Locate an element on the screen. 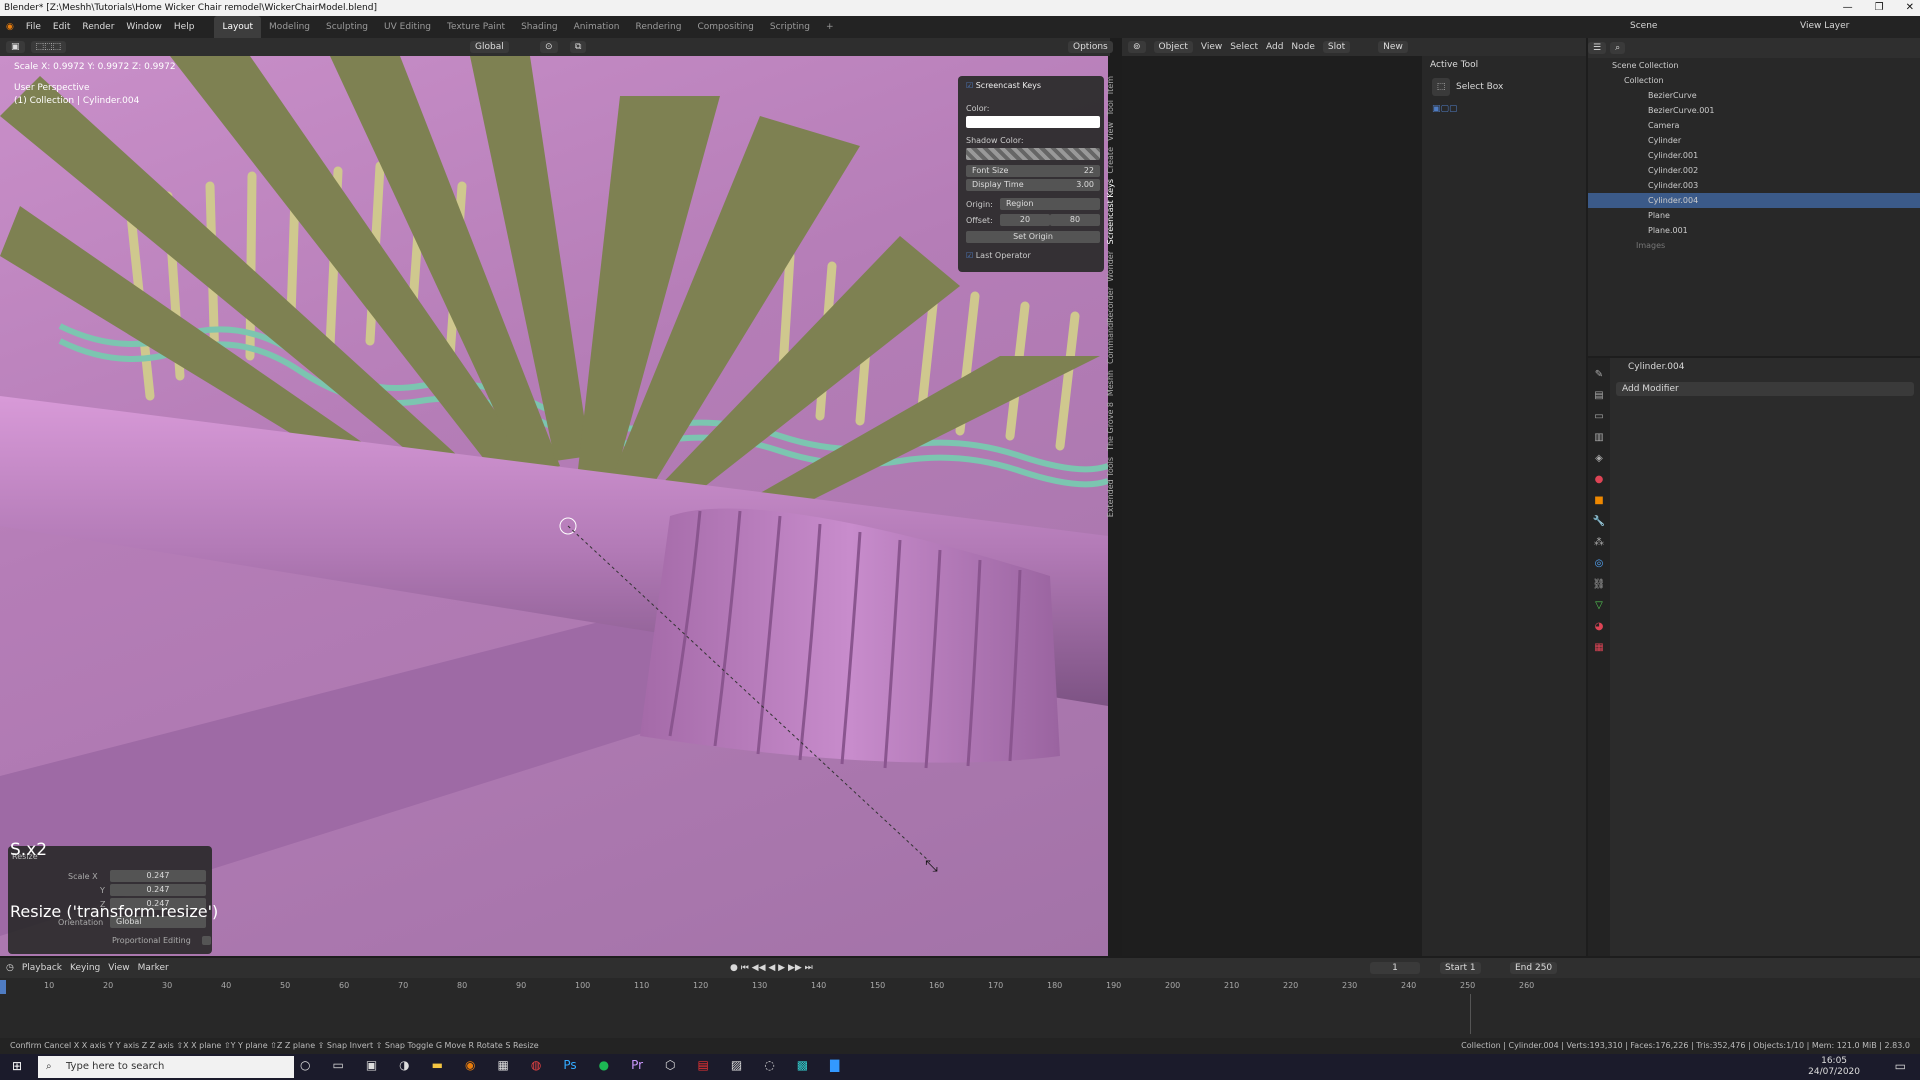  modifier-tab-icon: 🔧 is located at coordinates (1599, 521).